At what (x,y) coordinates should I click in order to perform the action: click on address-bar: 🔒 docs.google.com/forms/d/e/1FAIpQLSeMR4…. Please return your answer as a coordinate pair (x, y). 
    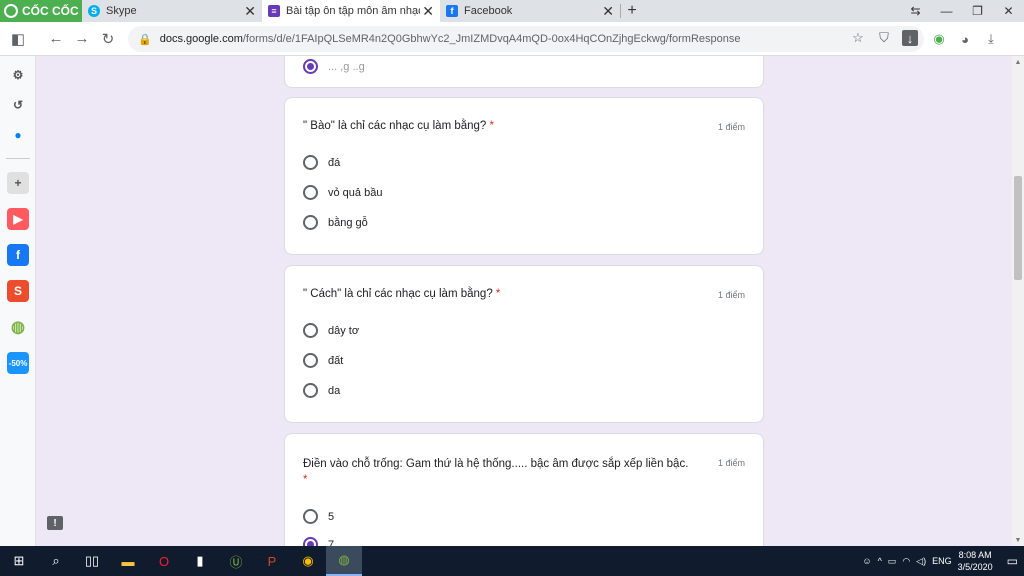
    Looking at the image, I should click on (526, 39).